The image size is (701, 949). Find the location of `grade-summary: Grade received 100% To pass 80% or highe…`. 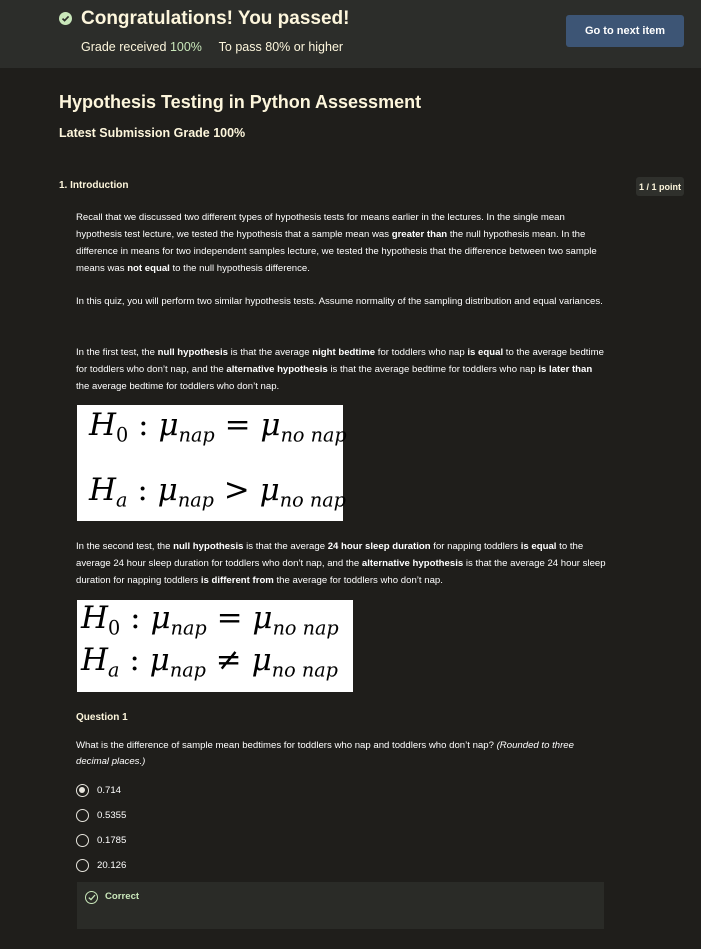

grade-summary: Grade received 100% To pass 80% or highe… is located at coordinates (212, 47).